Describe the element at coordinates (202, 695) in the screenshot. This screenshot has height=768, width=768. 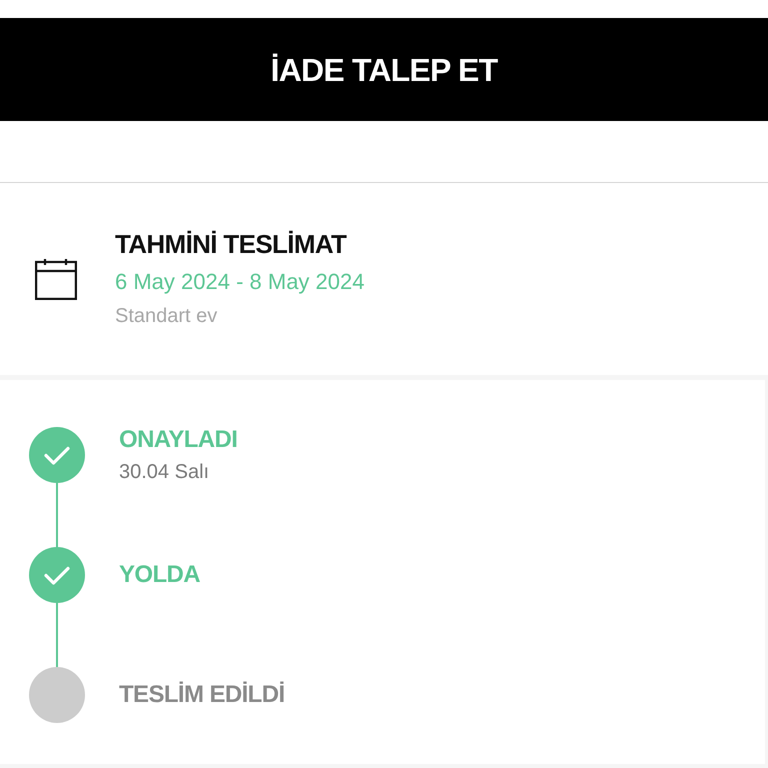
I see `step-label: TESLİM EDİLDİ` at that location.